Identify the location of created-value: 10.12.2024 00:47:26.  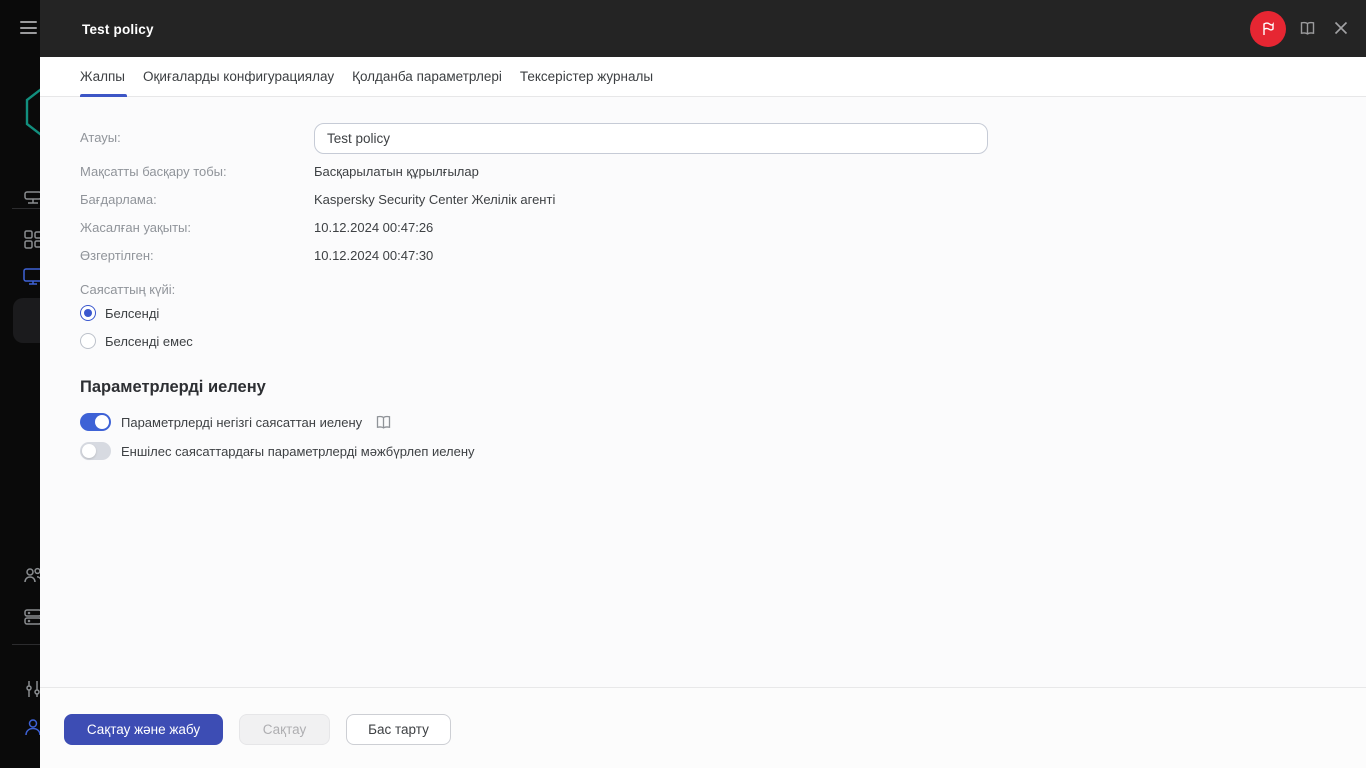
(374, 227).